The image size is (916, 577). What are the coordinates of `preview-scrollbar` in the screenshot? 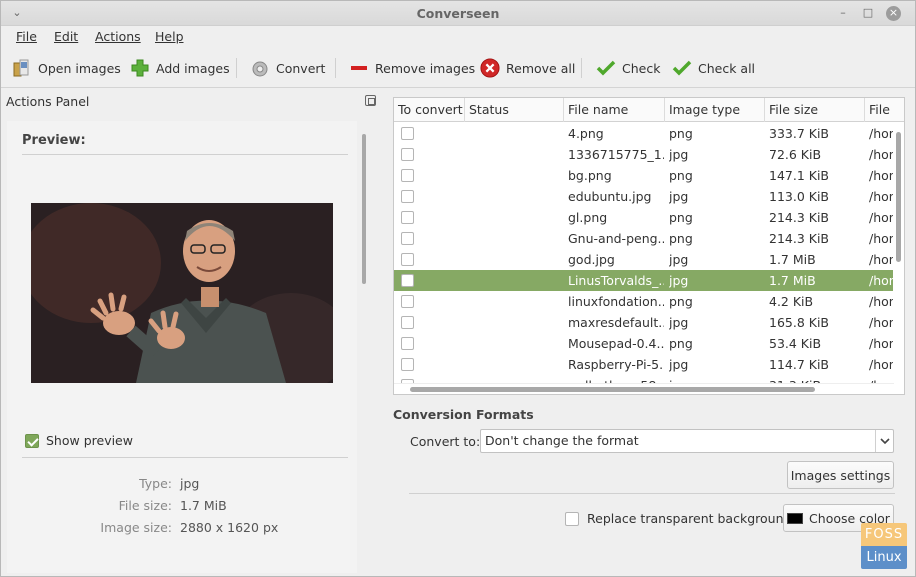 It's located at (364, 349).